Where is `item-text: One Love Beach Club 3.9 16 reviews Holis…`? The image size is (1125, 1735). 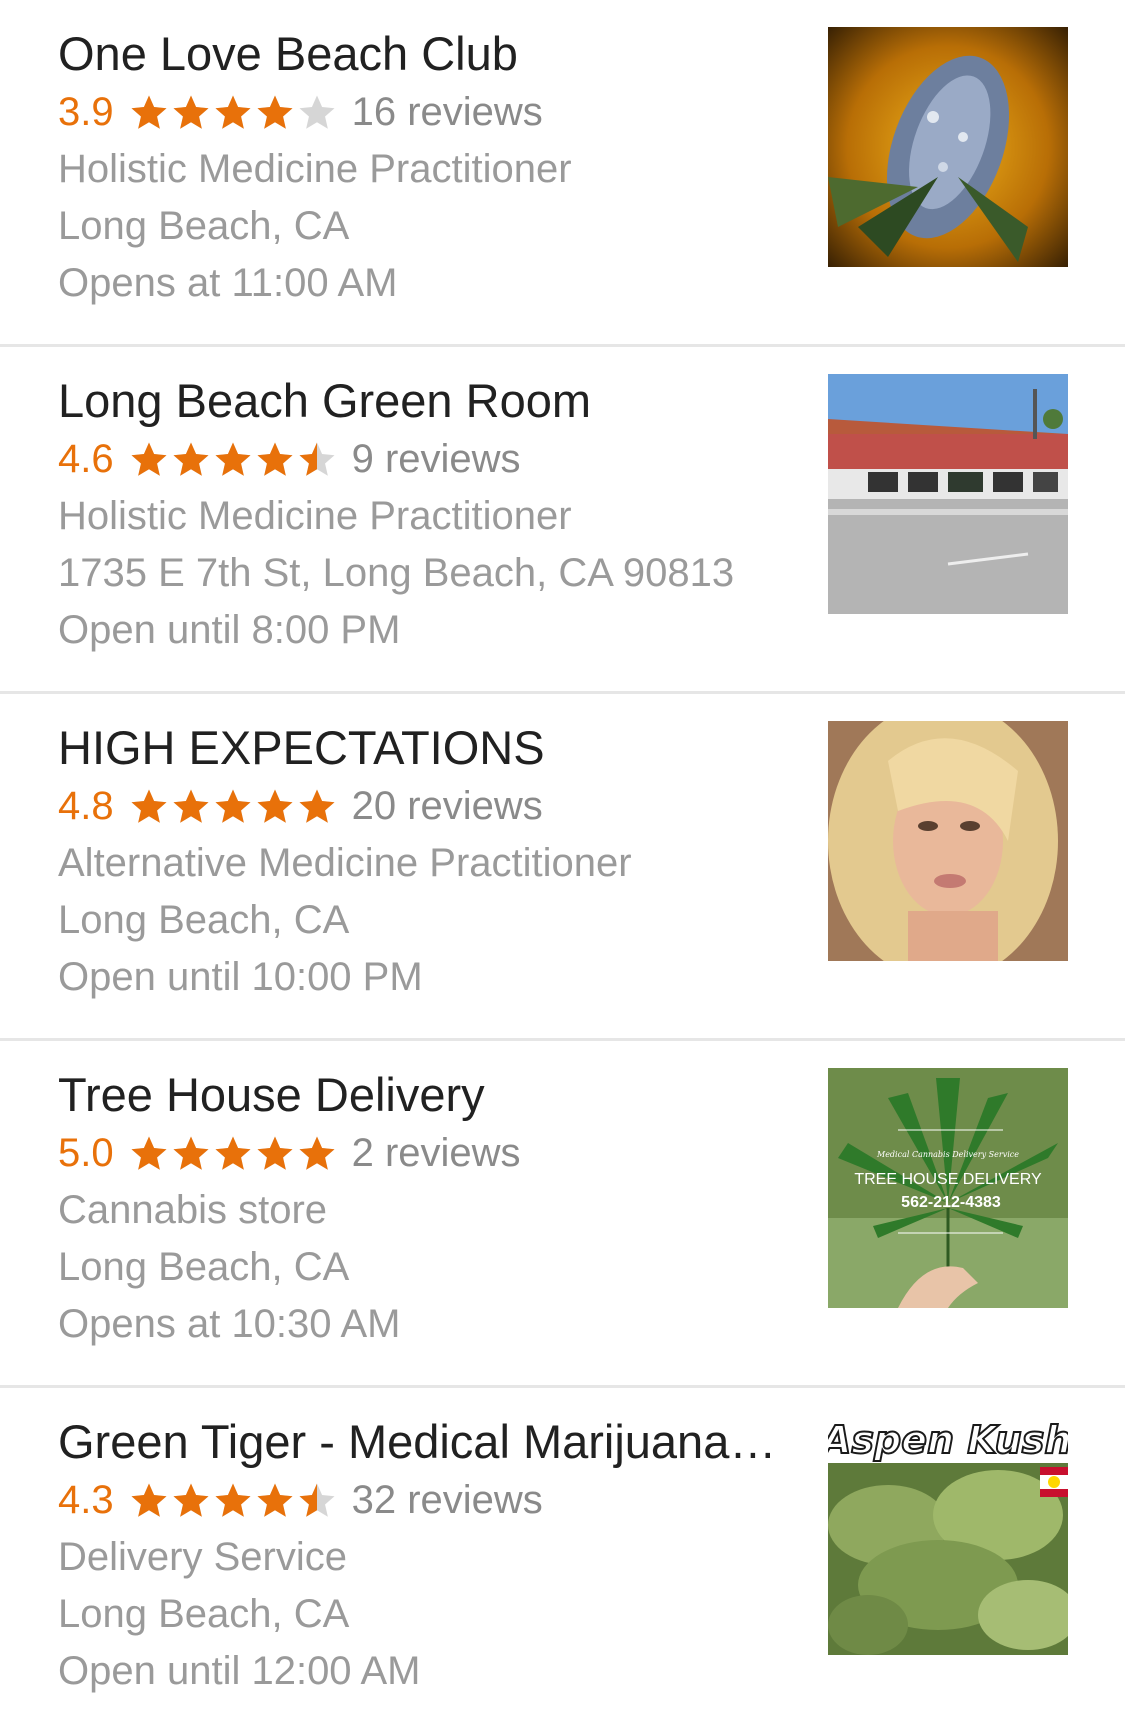
item-text: One Love Beach Club 3.9 16 reviews Holis… is located at coordinates (418, 168).